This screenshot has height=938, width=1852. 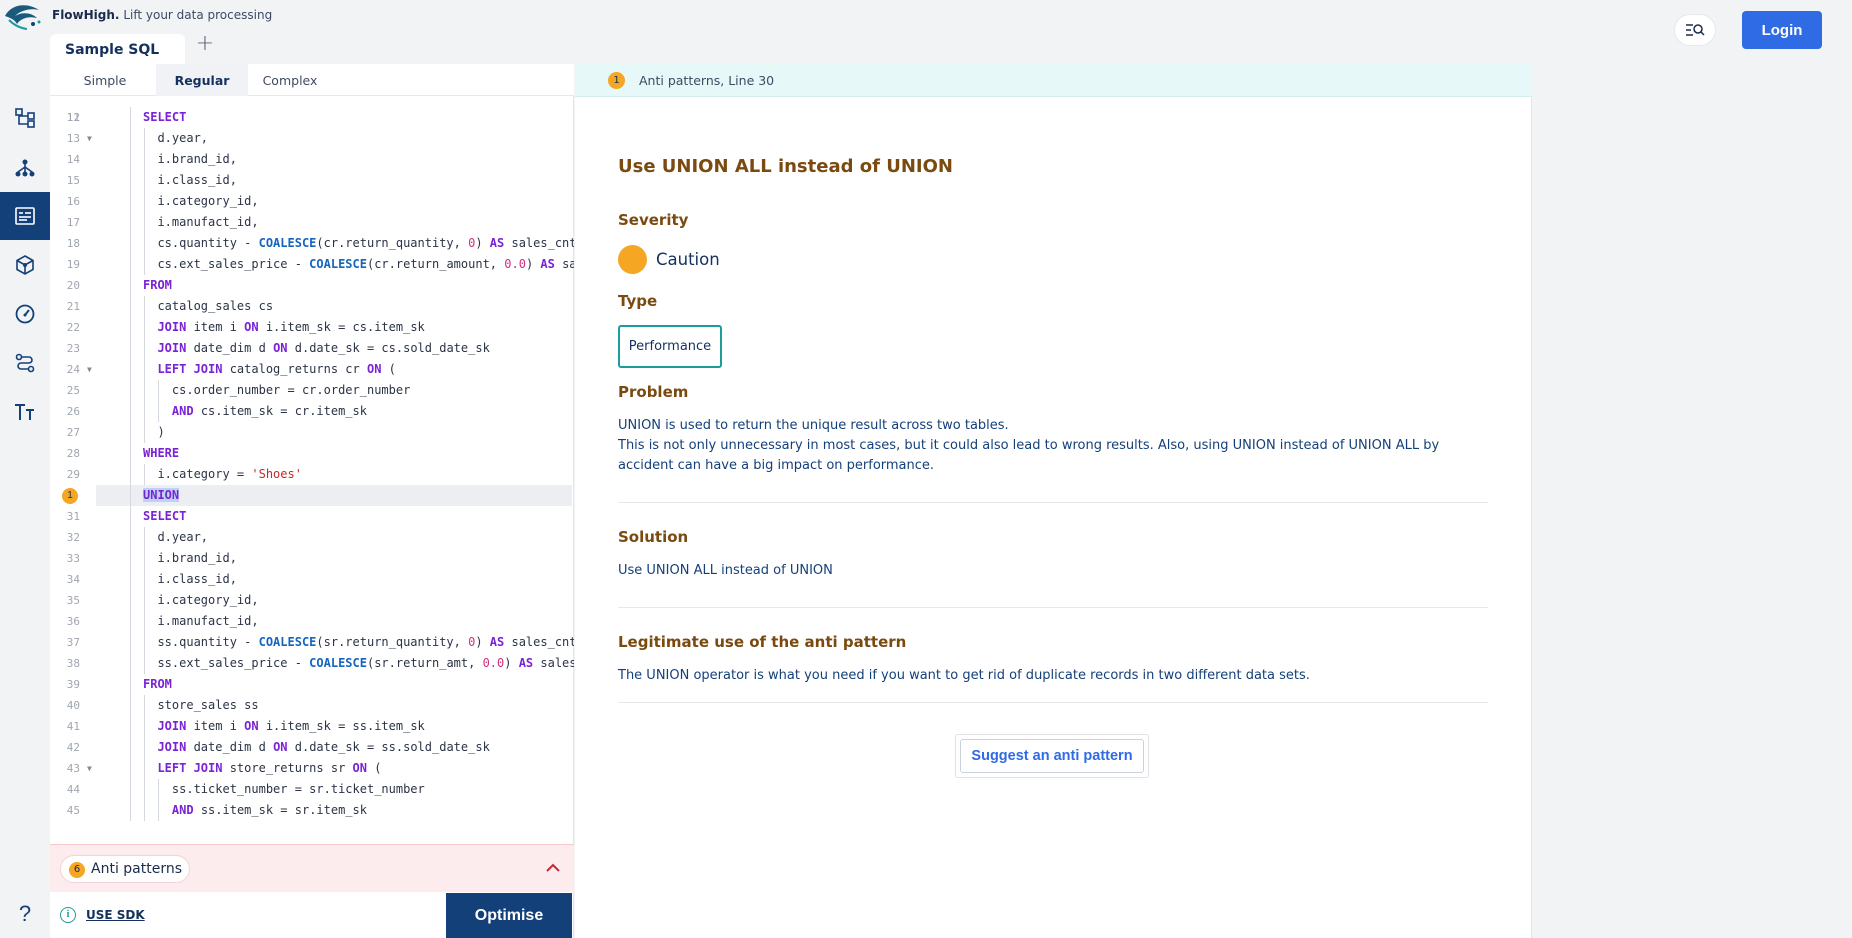 I want to click on line-number: 22, so click(x=73, y=327).